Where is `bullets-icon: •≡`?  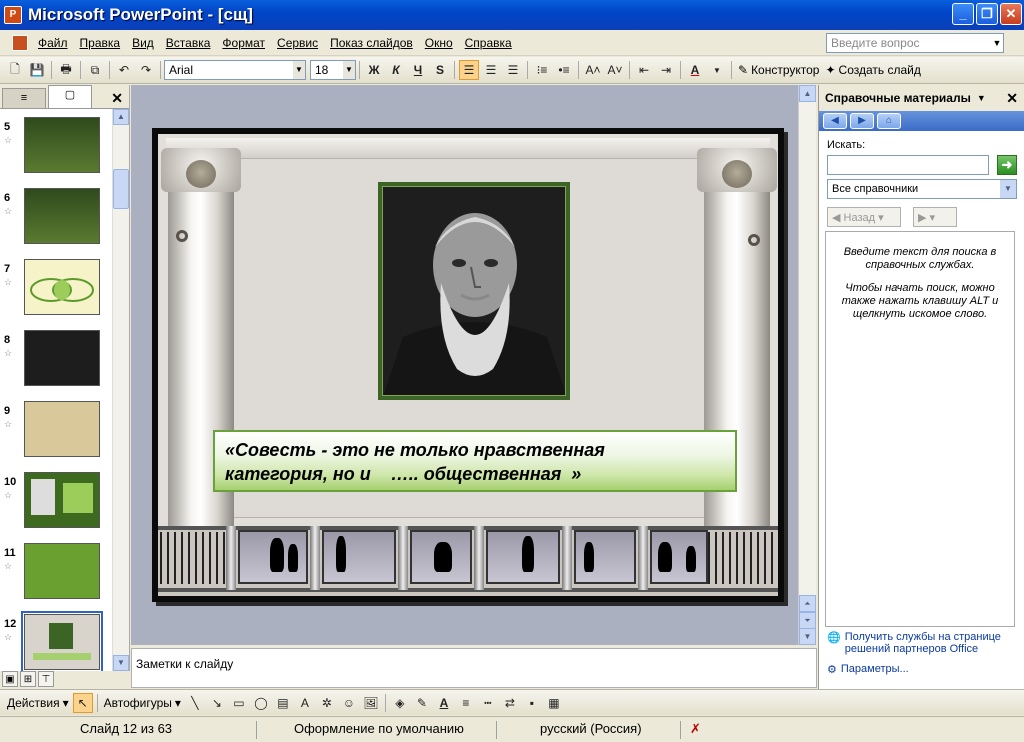
bullets-icon: •≡ is located at coordinates (564, 70).